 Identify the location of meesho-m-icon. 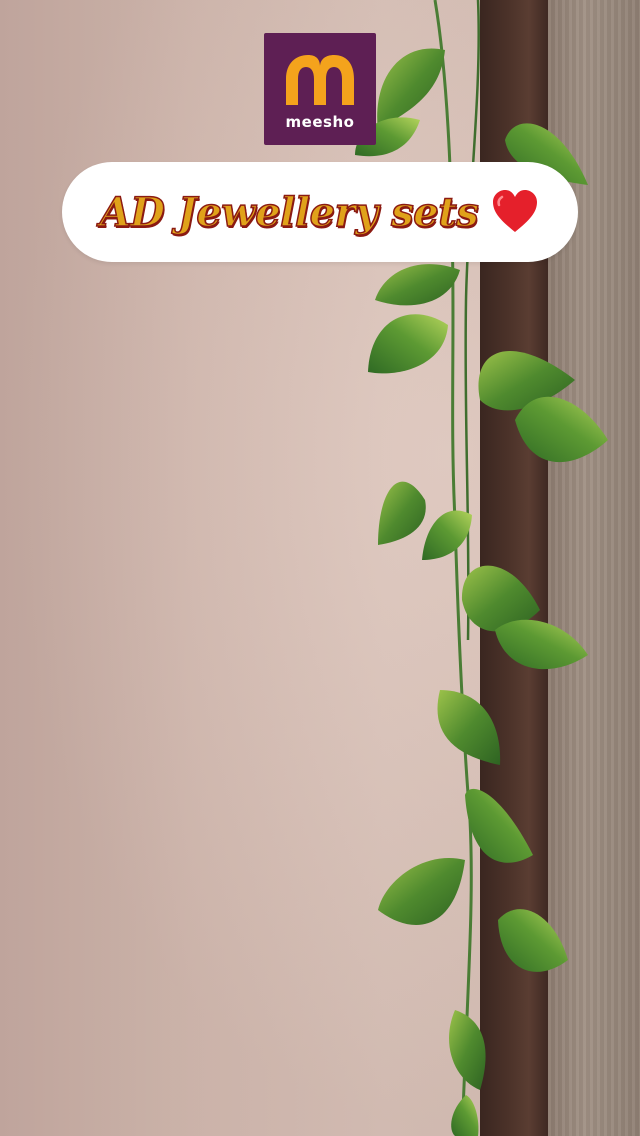
(320, 80).